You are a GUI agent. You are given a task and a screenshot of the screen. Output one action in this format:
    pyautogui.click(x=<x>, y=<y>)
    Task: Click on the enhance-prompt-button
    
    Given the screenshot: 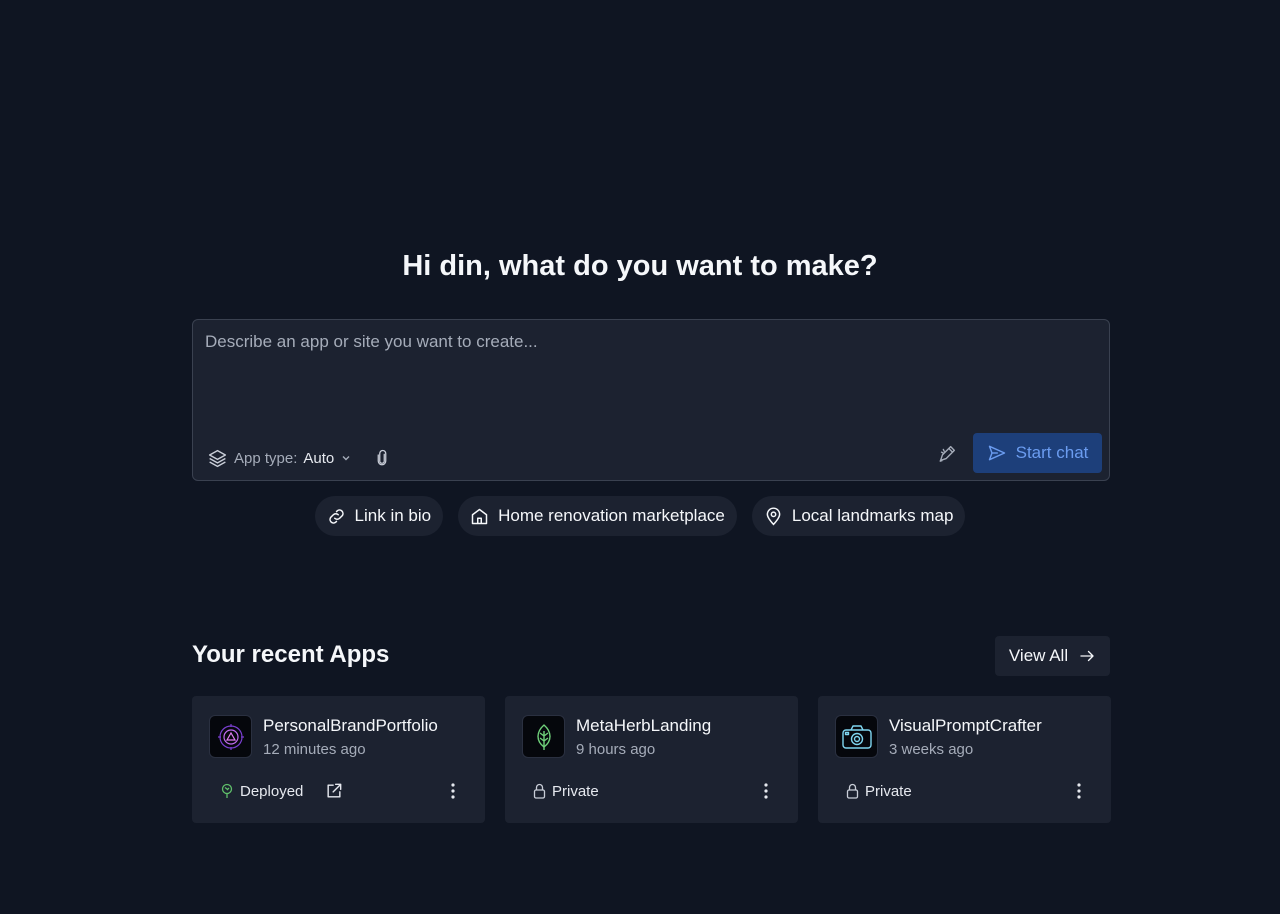 What is the action you would take?
    pyautogui.click(x=947, y=454)
    